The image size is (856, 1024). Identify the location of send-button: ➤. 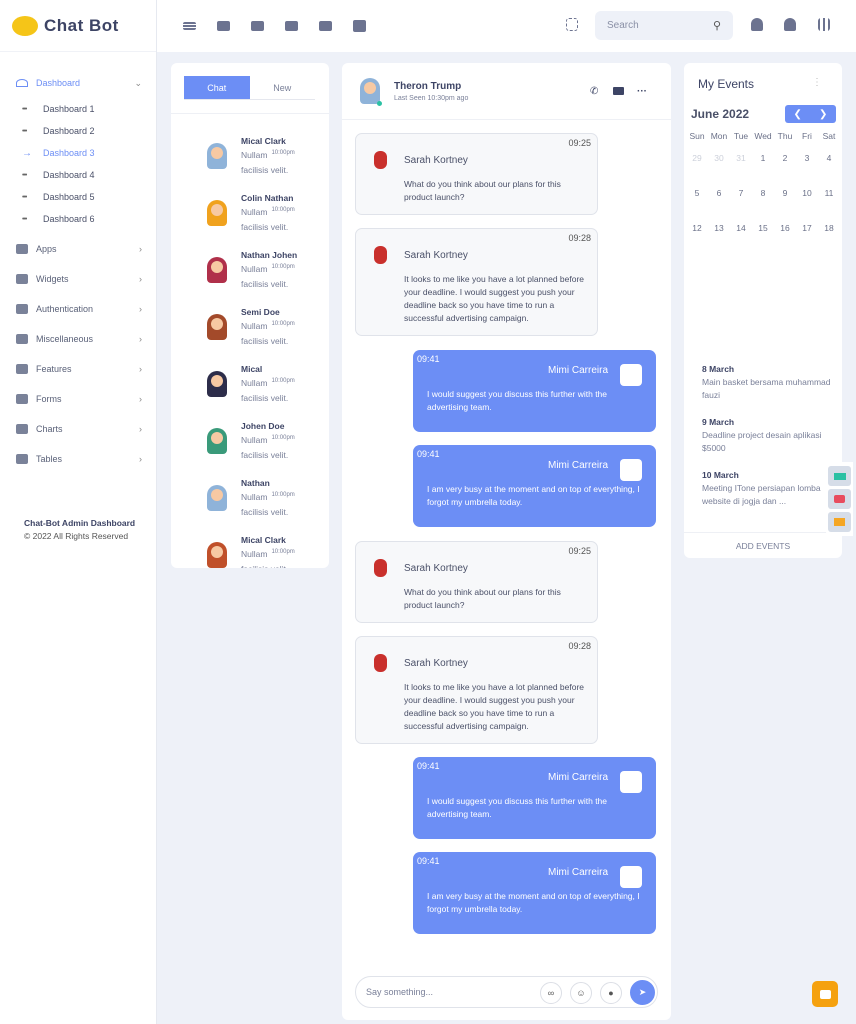
(642, 992).